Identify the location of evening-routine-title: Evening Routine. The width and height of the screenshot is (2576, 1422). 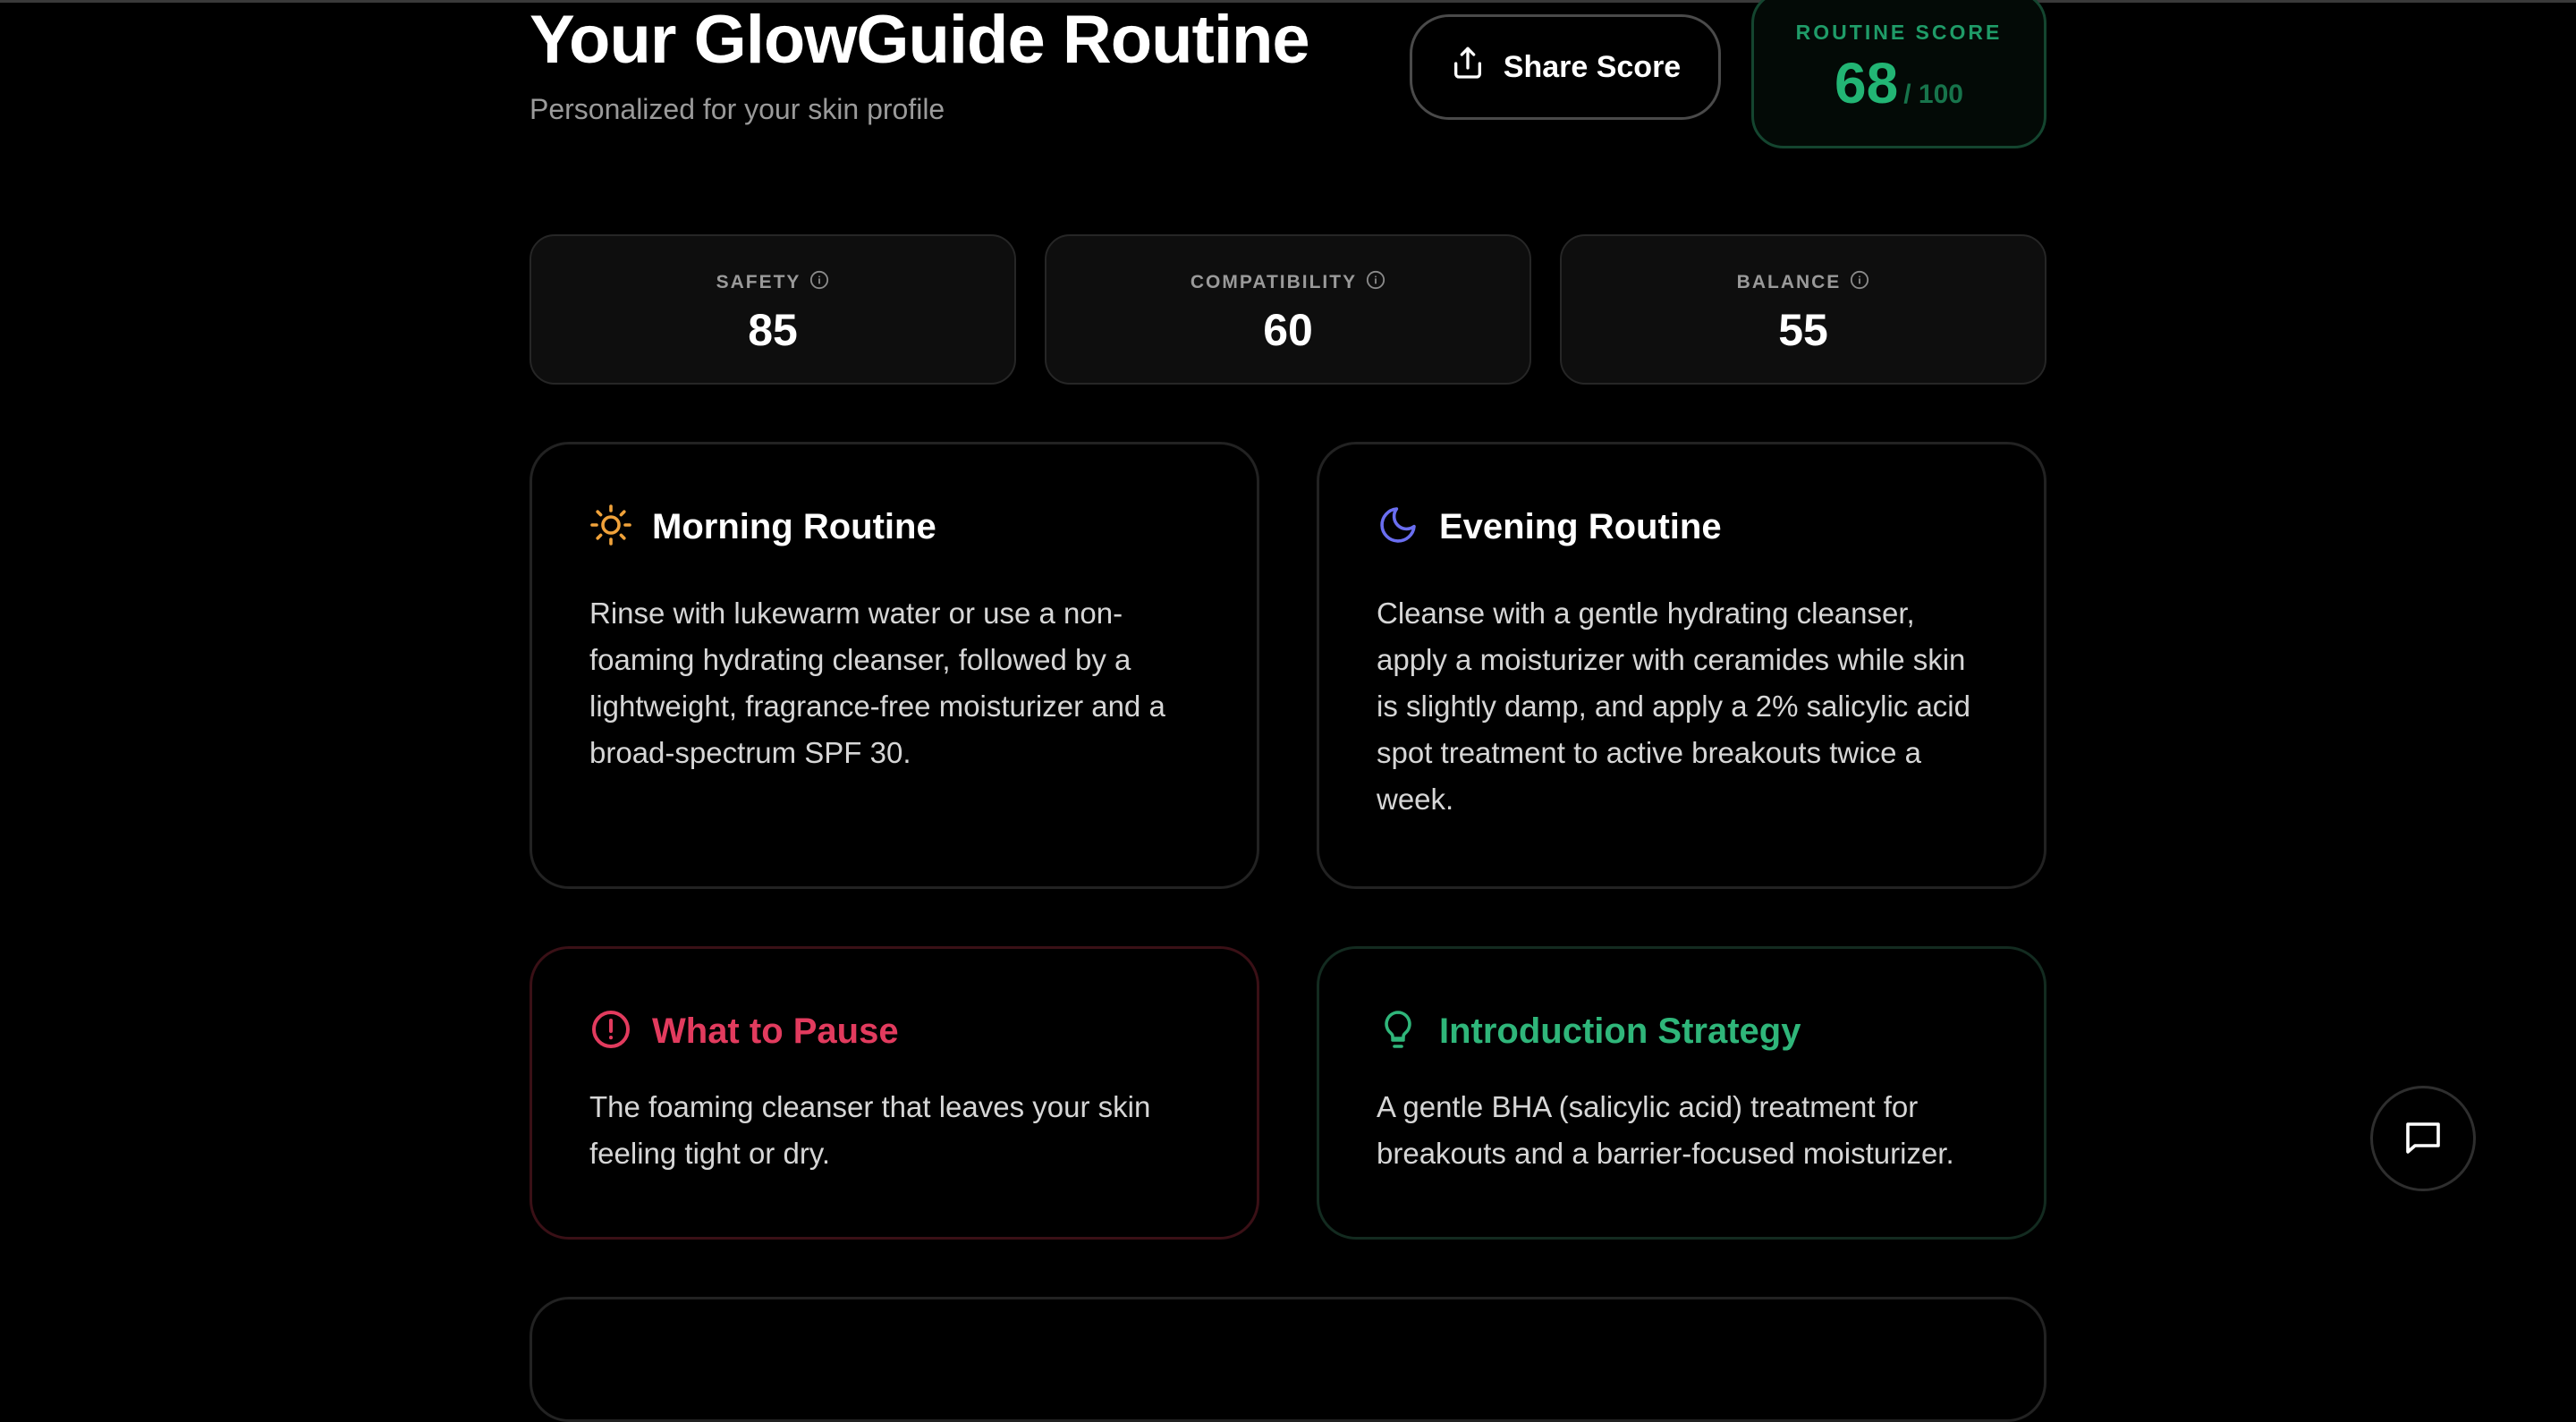
(1580, 526).